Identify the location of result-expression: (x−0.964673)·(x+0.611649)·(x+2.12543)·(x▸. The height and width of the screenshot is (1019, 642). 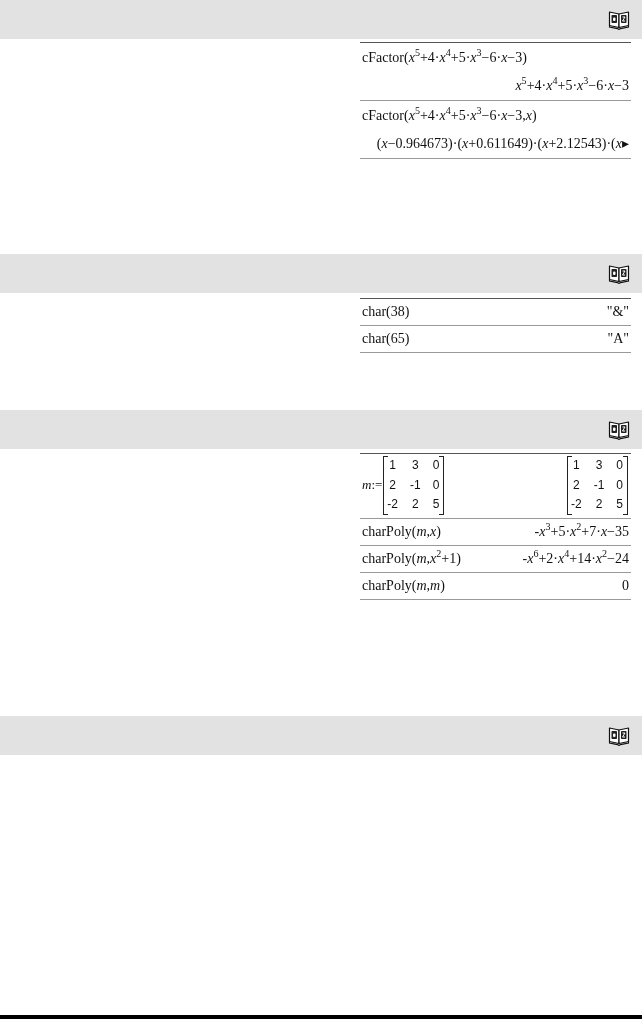
(502, 144).